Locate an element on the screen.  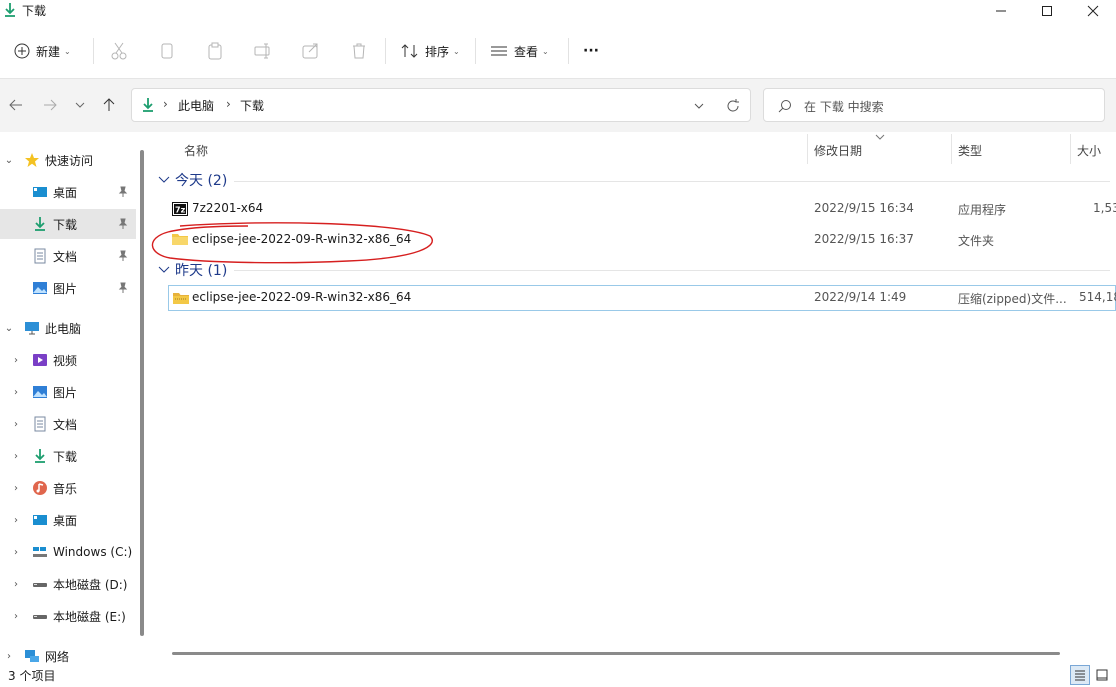
breadcrumb-this-pc: 此电脑 is located at coordinates (196, 105).